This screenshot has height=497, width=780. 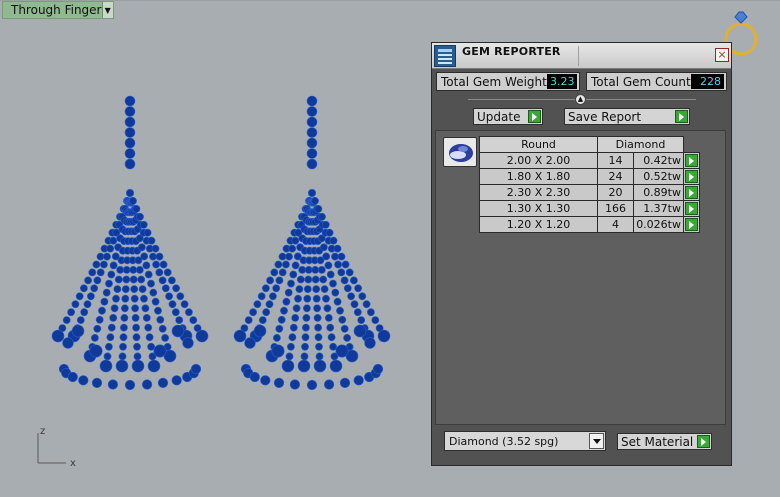 What do you see at coordinates (73, 463) in the screenshot?
I see `axis-x-label: x` at bounding box center [73, 463].